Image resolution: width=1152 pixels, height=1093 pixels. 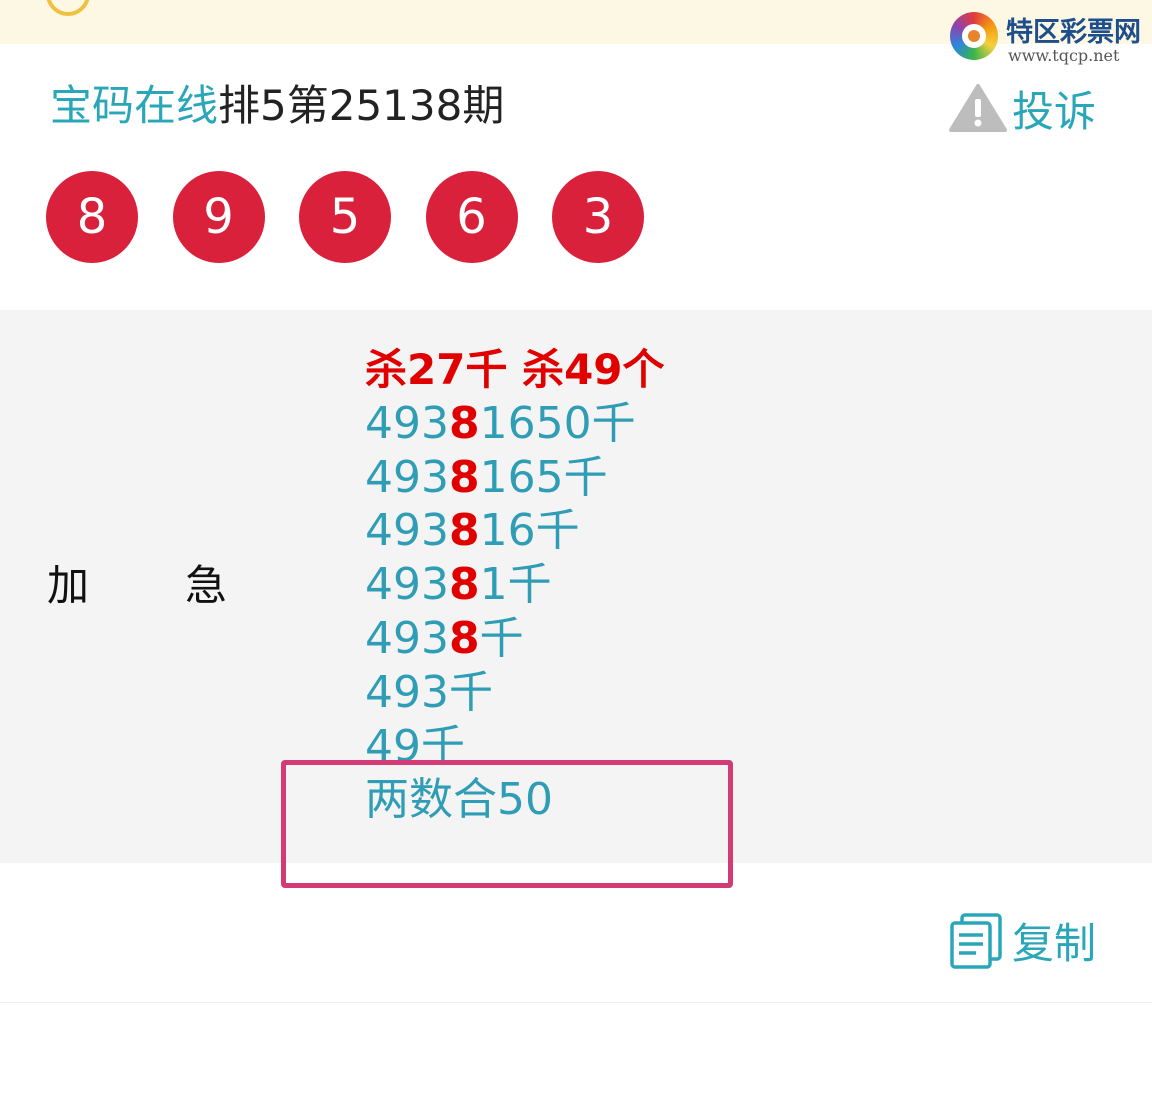 I want to click on notice-icon, so click(x=68, y=8).